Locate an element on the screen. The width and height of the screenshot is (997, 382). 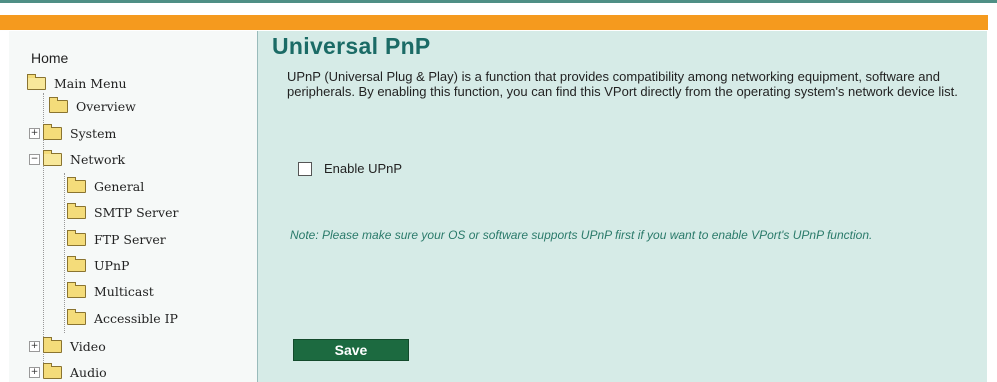
sidebar-home-link: Home is located at coordinates (49, 58).